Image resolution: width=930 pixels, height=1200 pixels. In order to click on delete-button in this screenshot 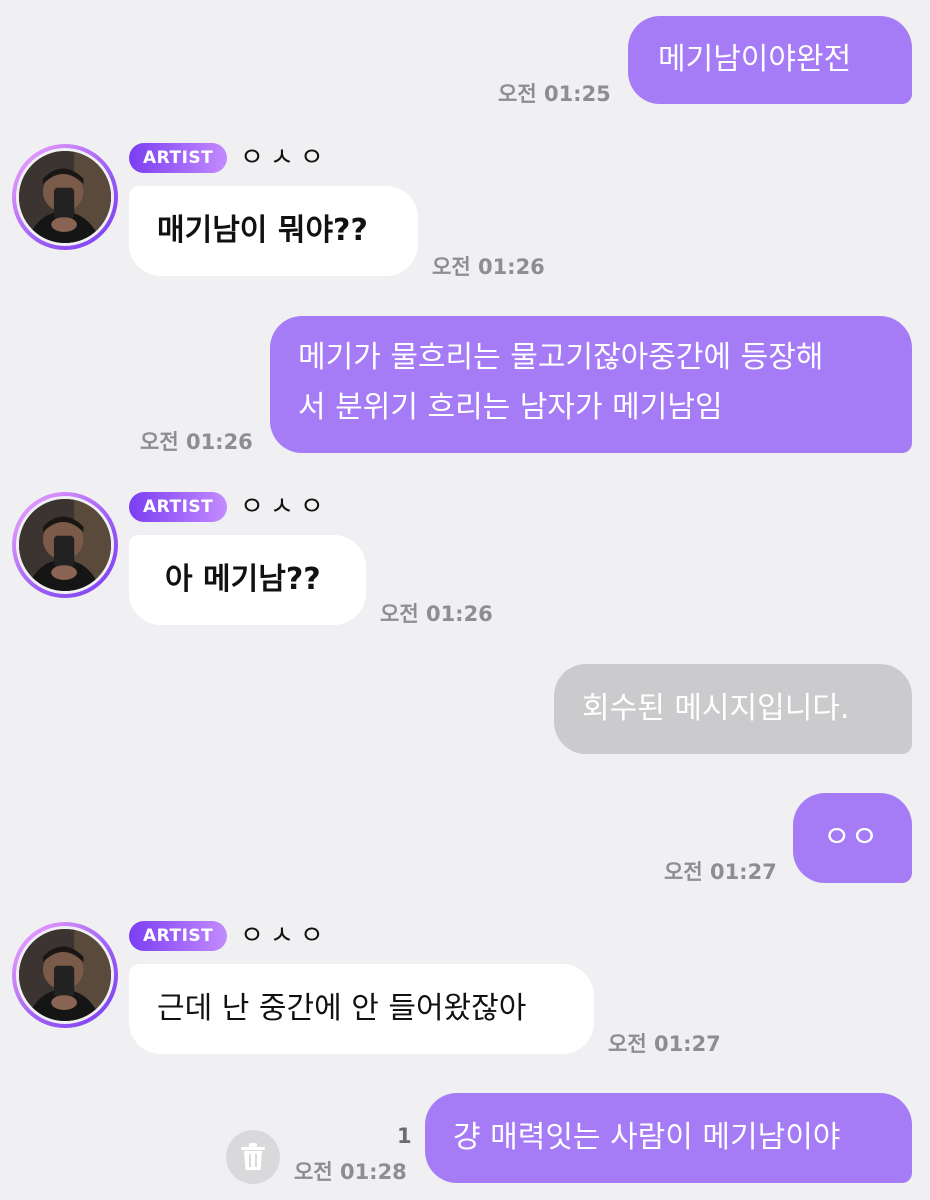, I will do `click(253, 1157)`.